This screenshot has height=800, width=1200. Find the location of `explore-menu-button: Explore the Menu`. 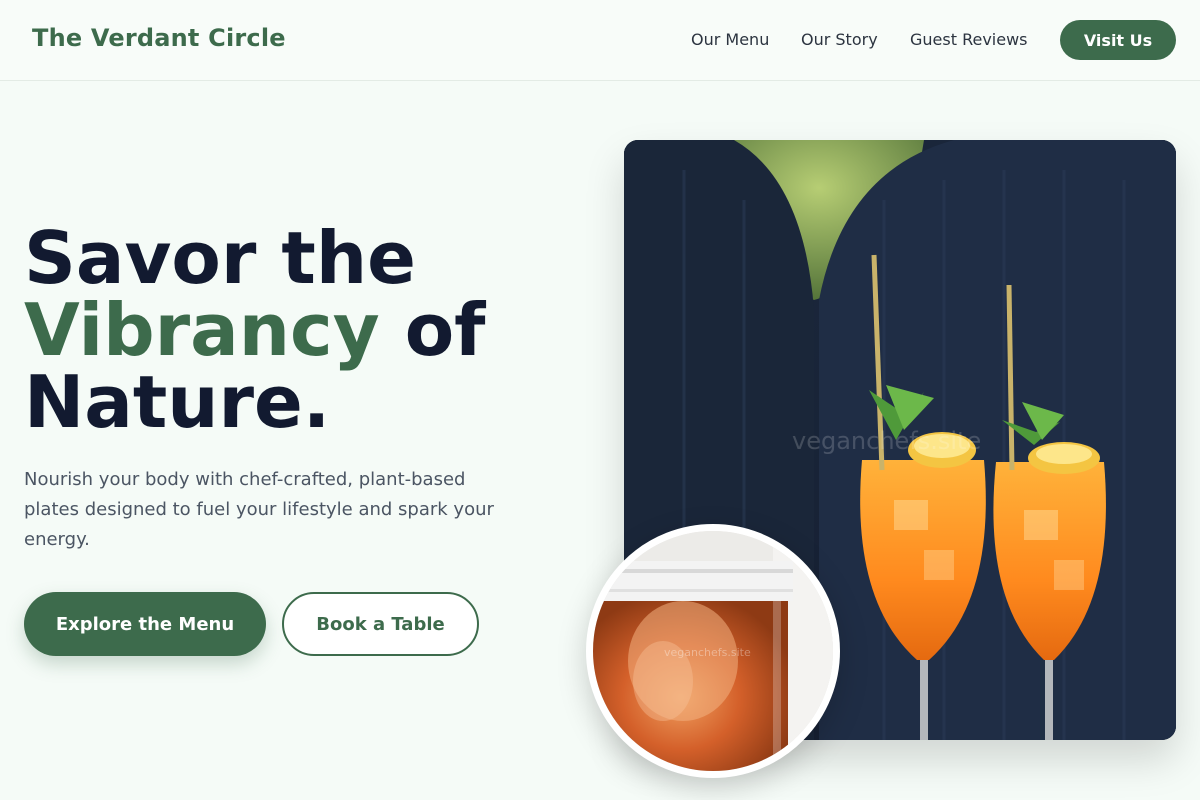

explore-menu-button: Explore the Menu is located at coordinates (145, 624).